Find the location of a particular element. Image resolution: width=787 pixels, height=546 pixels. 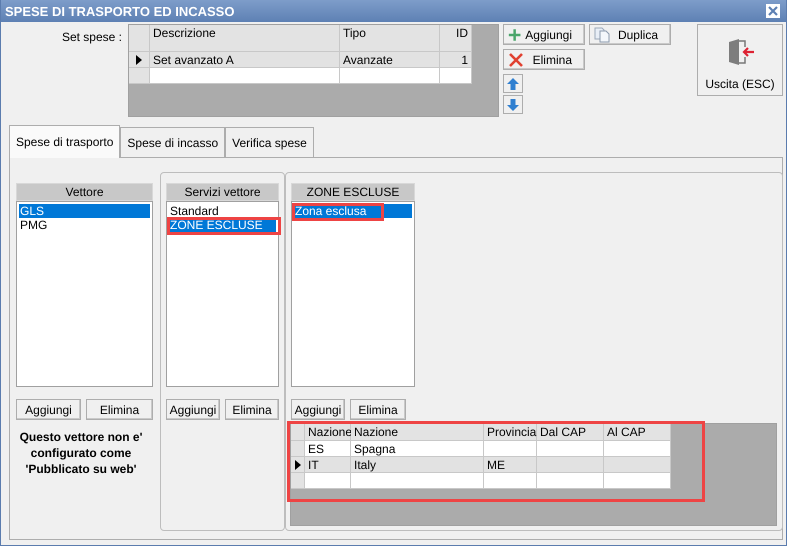

field-label: Set spese : is located at coordinates (91, 37).